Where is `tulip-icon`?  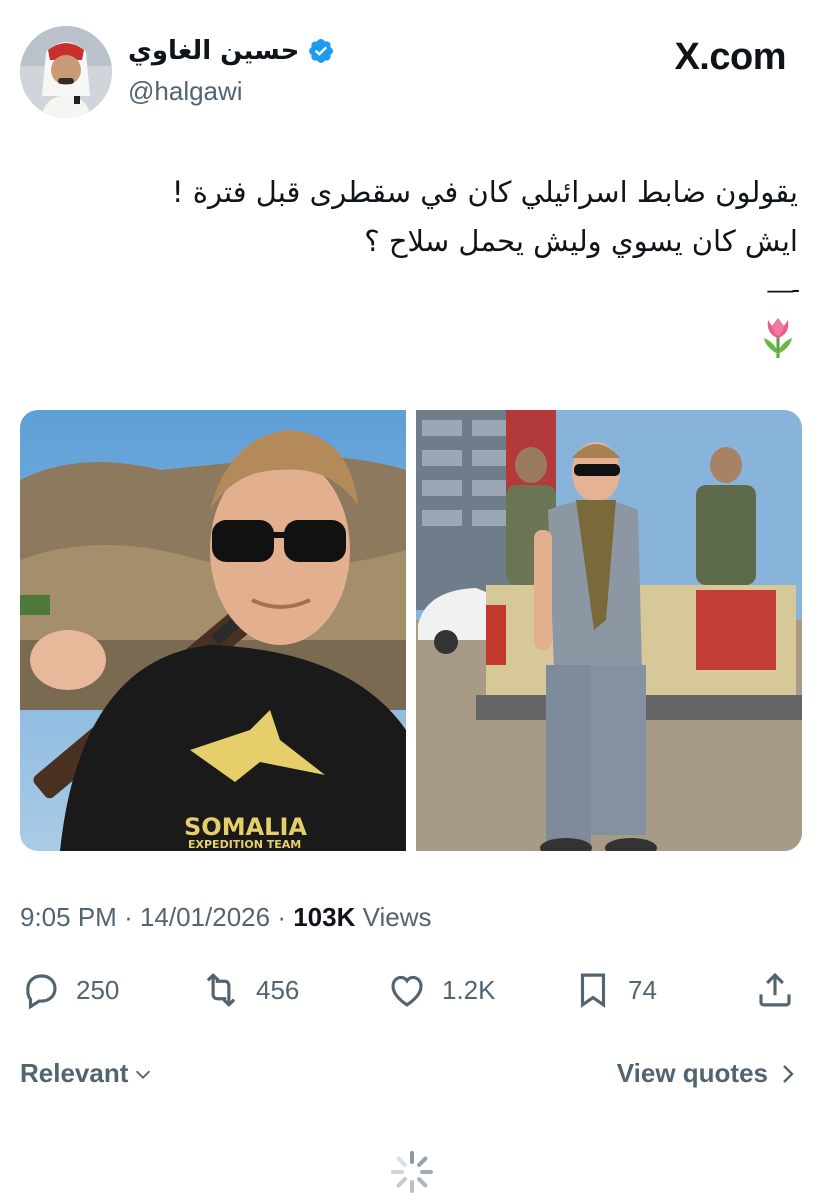 tulip-icon is located at coordinates (778, 338).